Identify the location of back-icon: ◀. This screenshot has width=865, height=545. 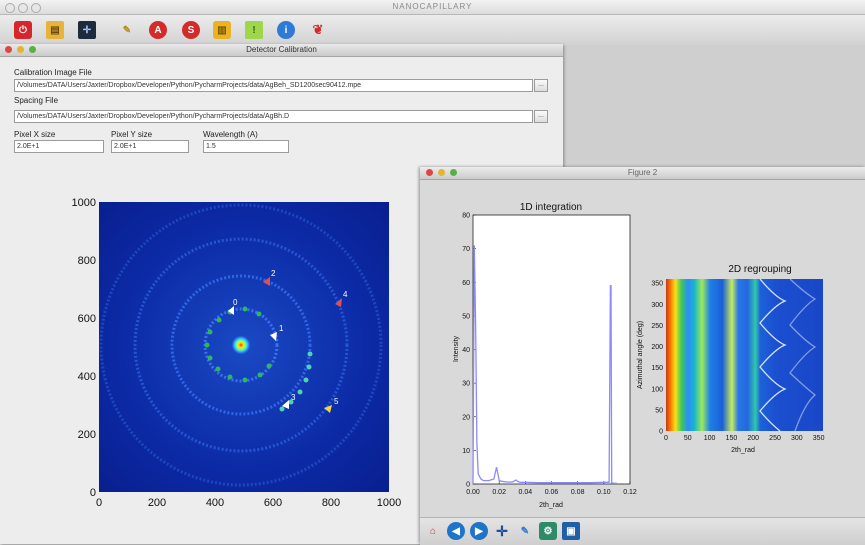
(456, 531).